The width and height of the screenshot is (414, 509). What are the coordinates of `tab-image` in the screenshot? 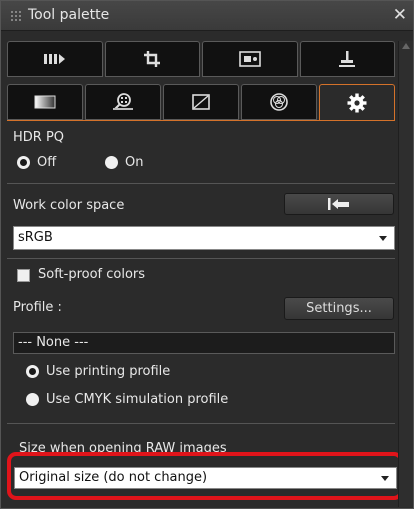 It's located at (250, 59).